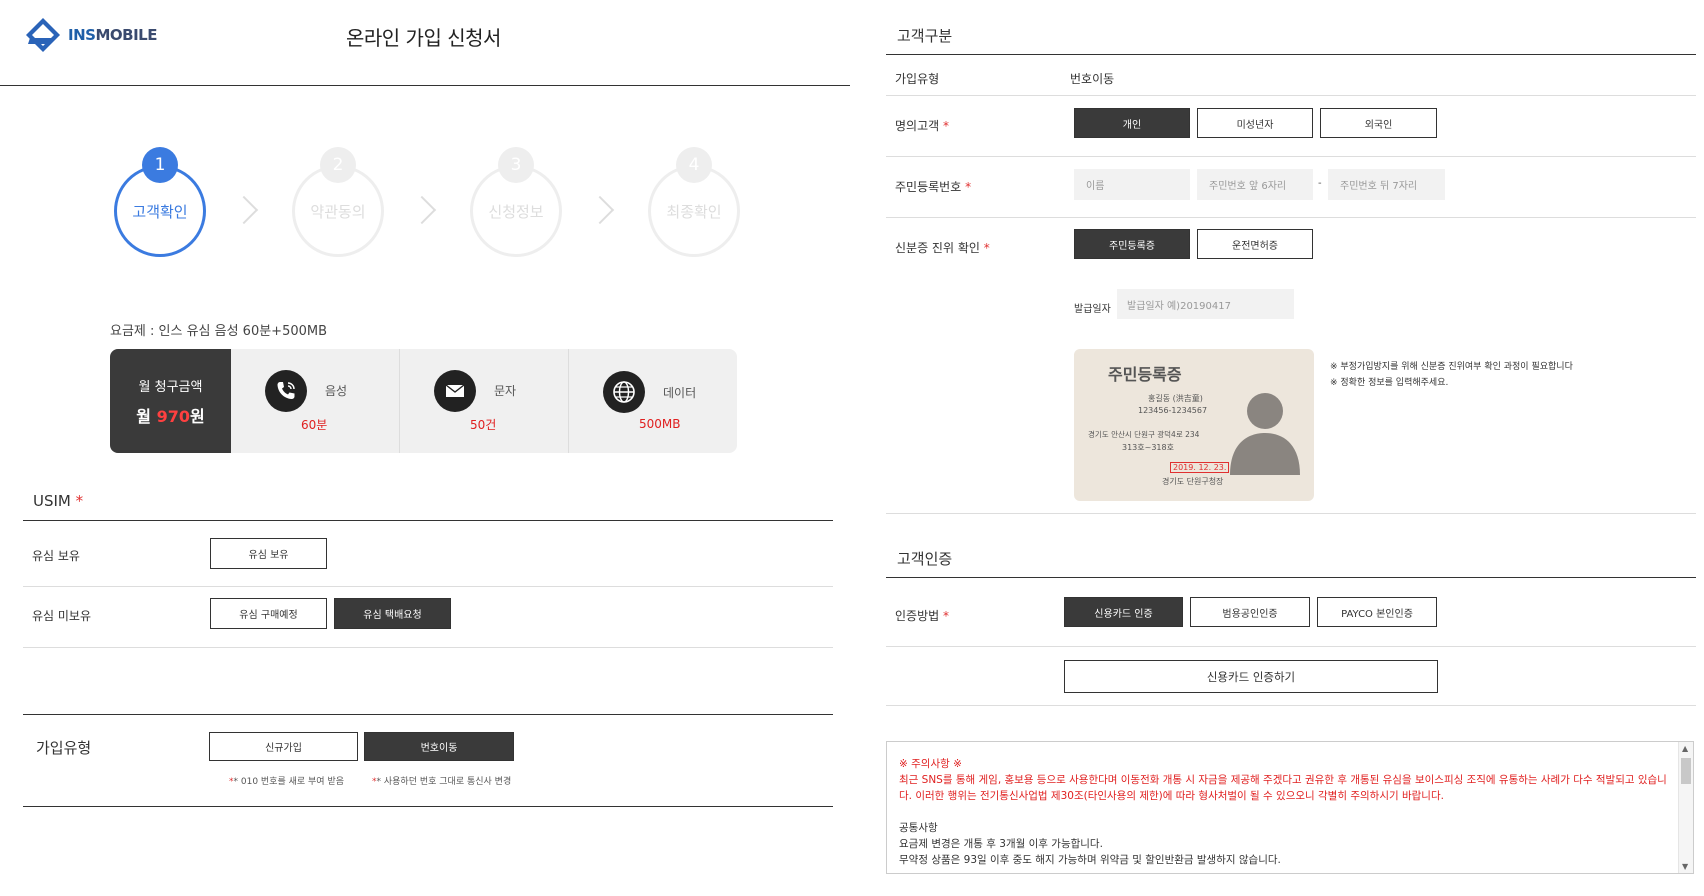  I want to click on step-3-label: 신청정보, so click(516, 211).